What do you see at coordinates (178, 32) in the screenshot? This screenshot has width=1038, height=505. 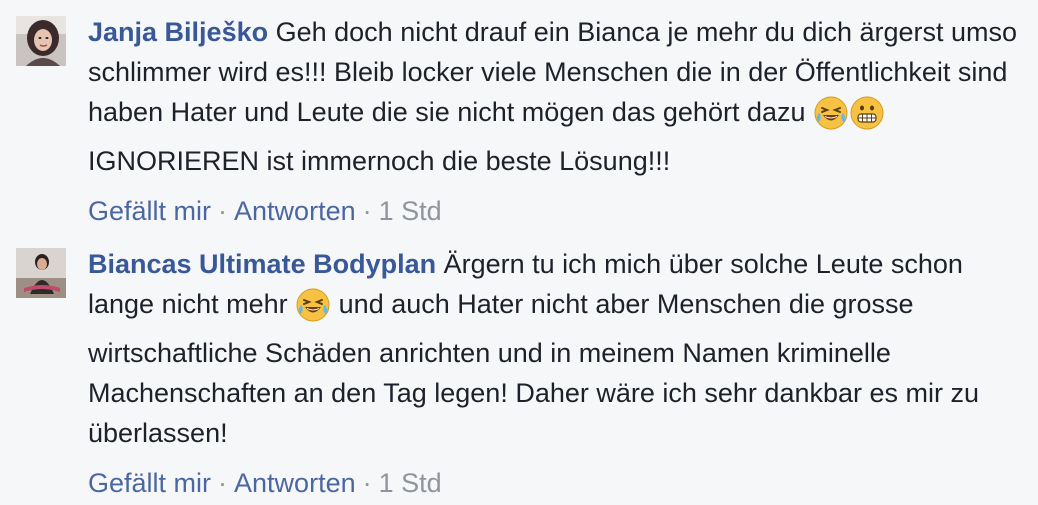 I see `comment-author-link: Janja Bilješko` at bounding box center [178, 32].